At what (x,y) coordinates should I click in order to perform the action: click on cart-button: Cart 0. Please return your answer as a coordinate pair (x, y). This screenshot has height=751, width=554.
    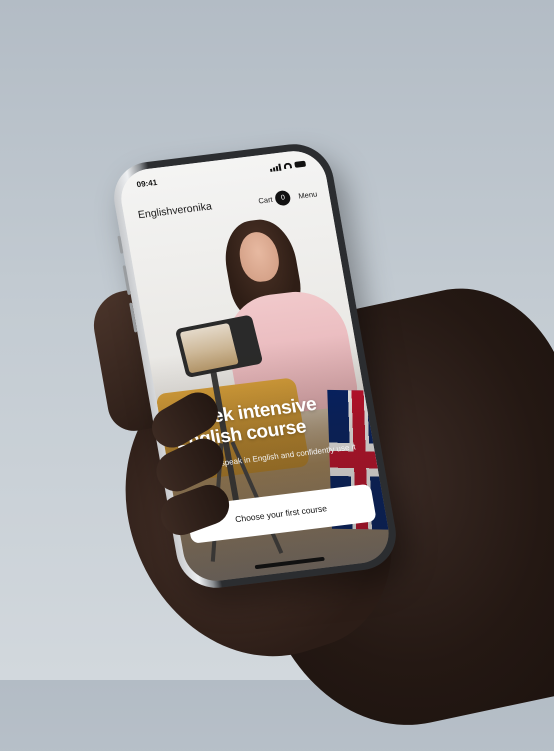
    Looking at the image, I should click on (274, 198).